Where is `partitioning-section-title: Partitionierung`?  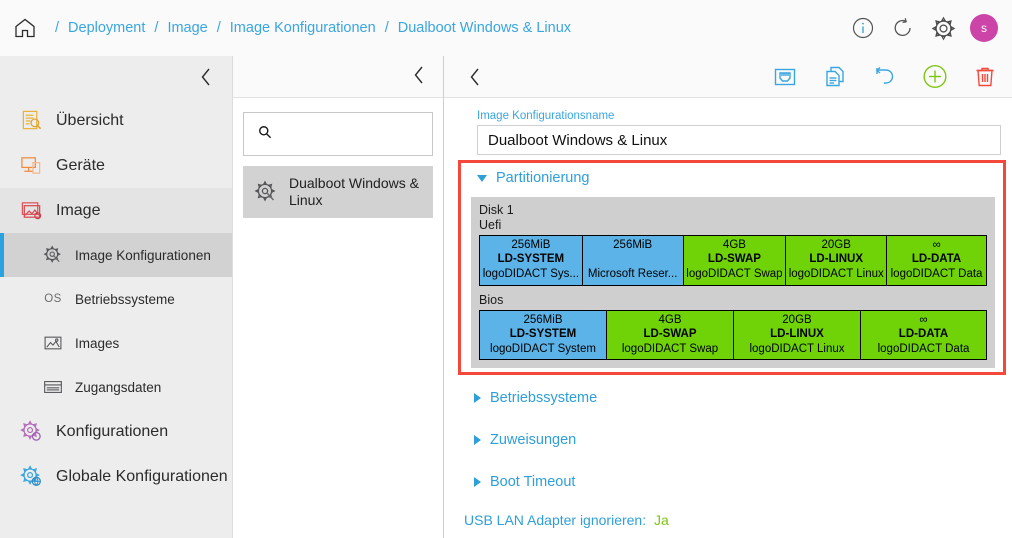
partitioning-section-title: Partitionierung is located at coordinates (543, 178).